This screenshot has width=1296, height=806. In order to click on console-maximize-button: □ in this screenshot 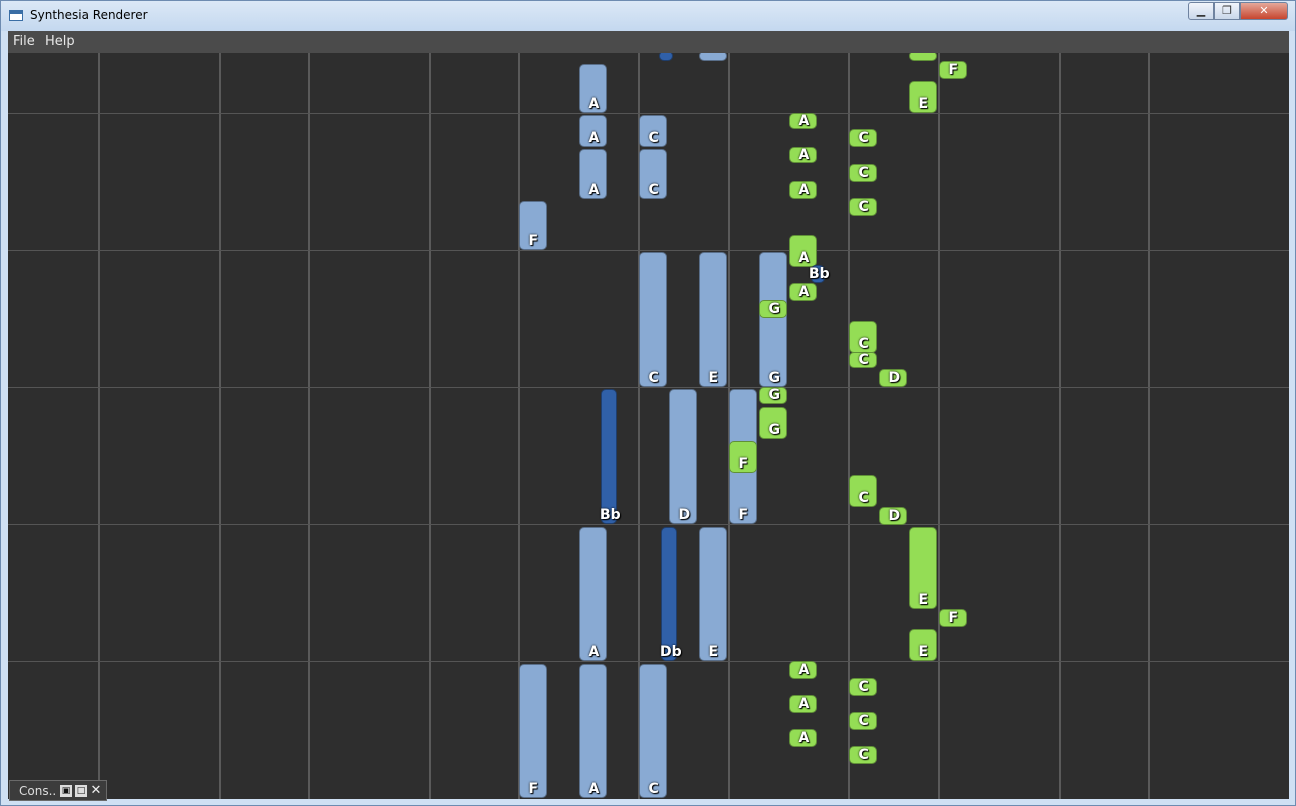, I will do `click(81, 791)`.